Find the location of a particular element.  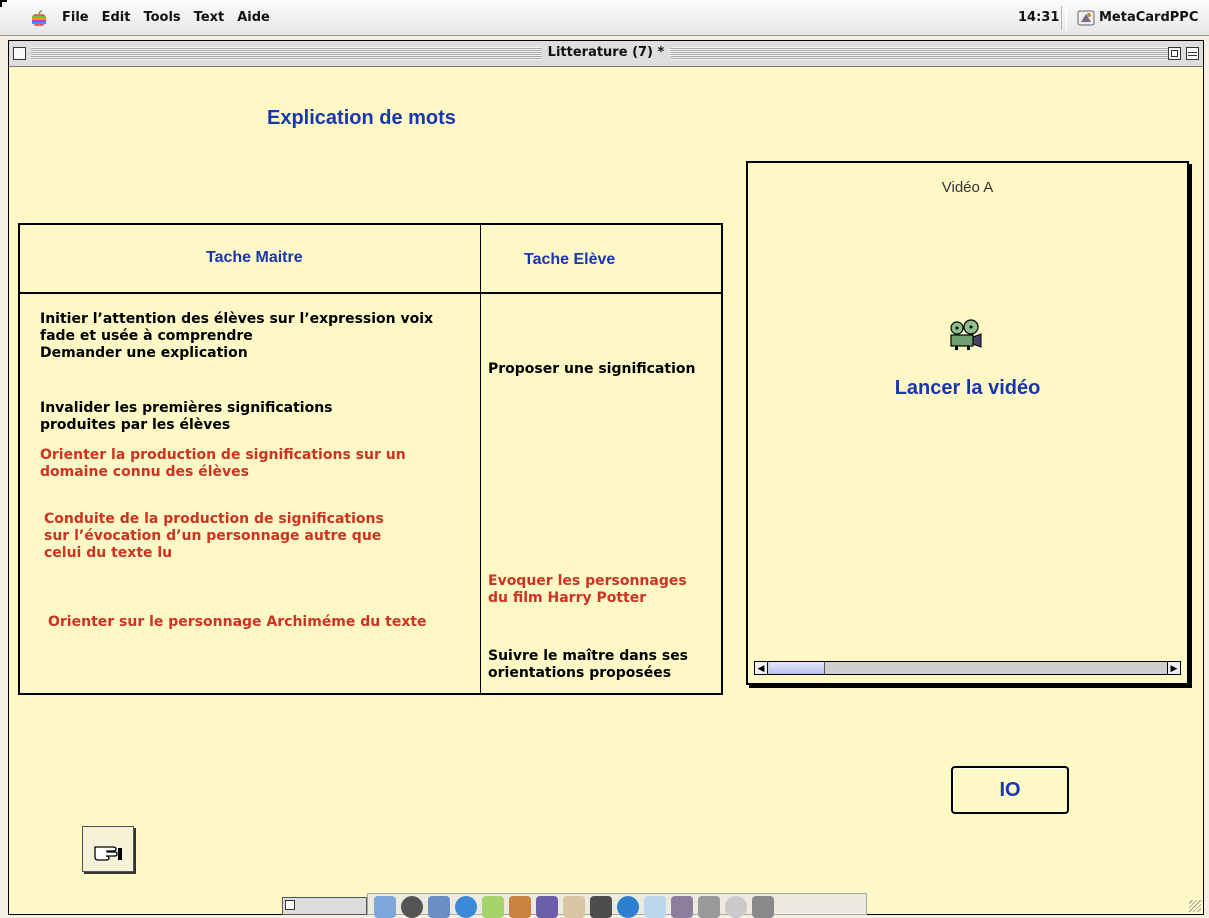

zoom-box is located at coordinates (1174, 53).